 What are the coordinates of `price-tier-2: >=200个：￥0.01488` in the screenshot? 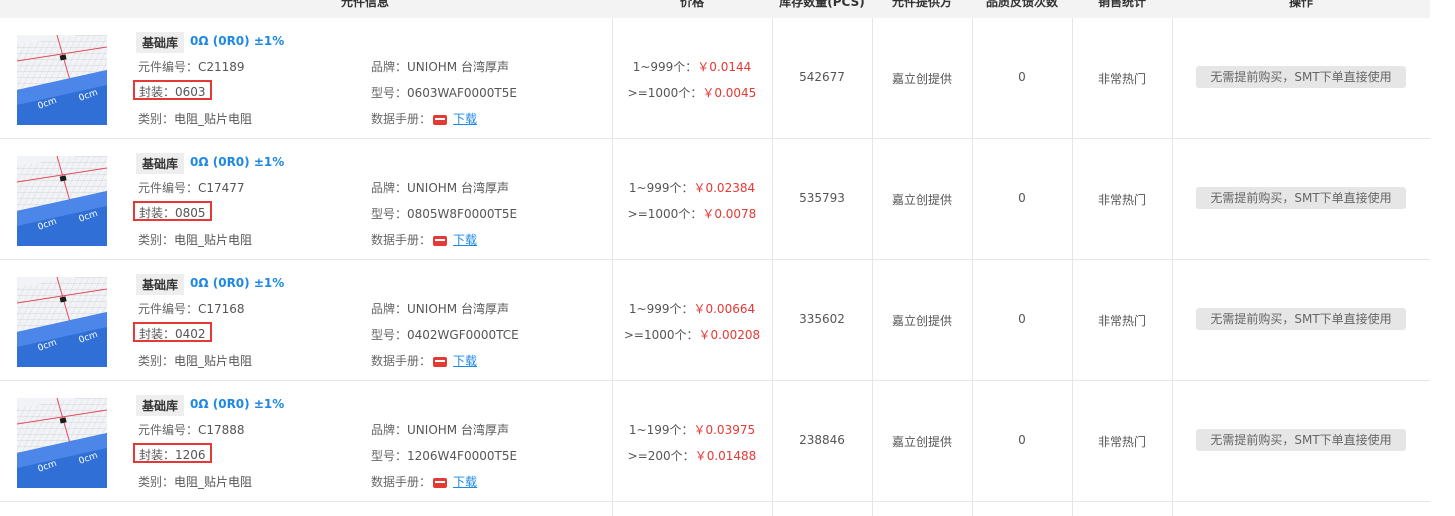 It's located at (692, 456).